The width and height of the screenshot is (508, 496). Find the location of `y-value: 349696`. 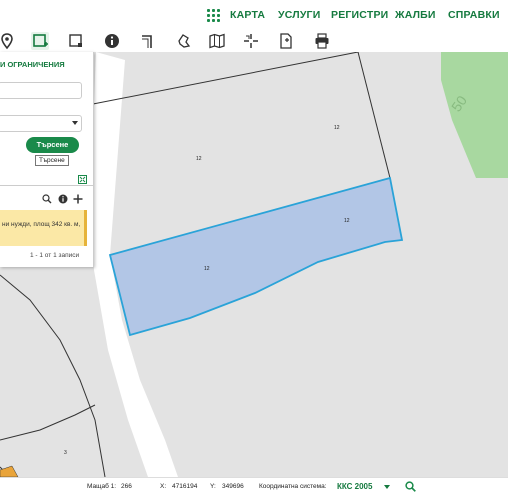

y-value: 349696 is located at coordinates (233, 486).